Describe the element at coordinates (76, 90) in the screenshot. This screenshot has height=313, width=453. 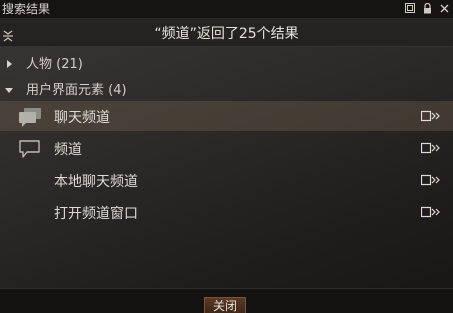
I see `group-label: 用户界面元素 (4)` at that location.